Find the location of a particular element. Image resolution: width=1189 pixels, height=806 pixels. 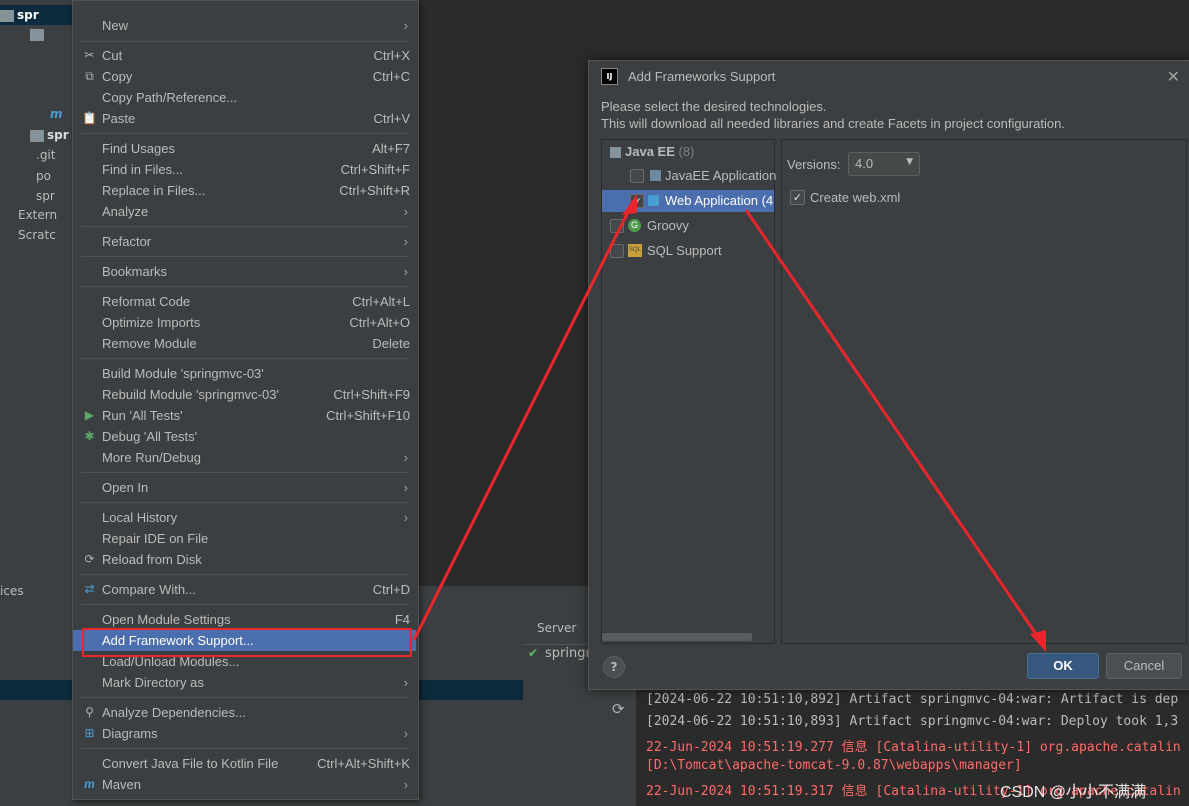

help-button: ? is located at coordinates (614, 667).